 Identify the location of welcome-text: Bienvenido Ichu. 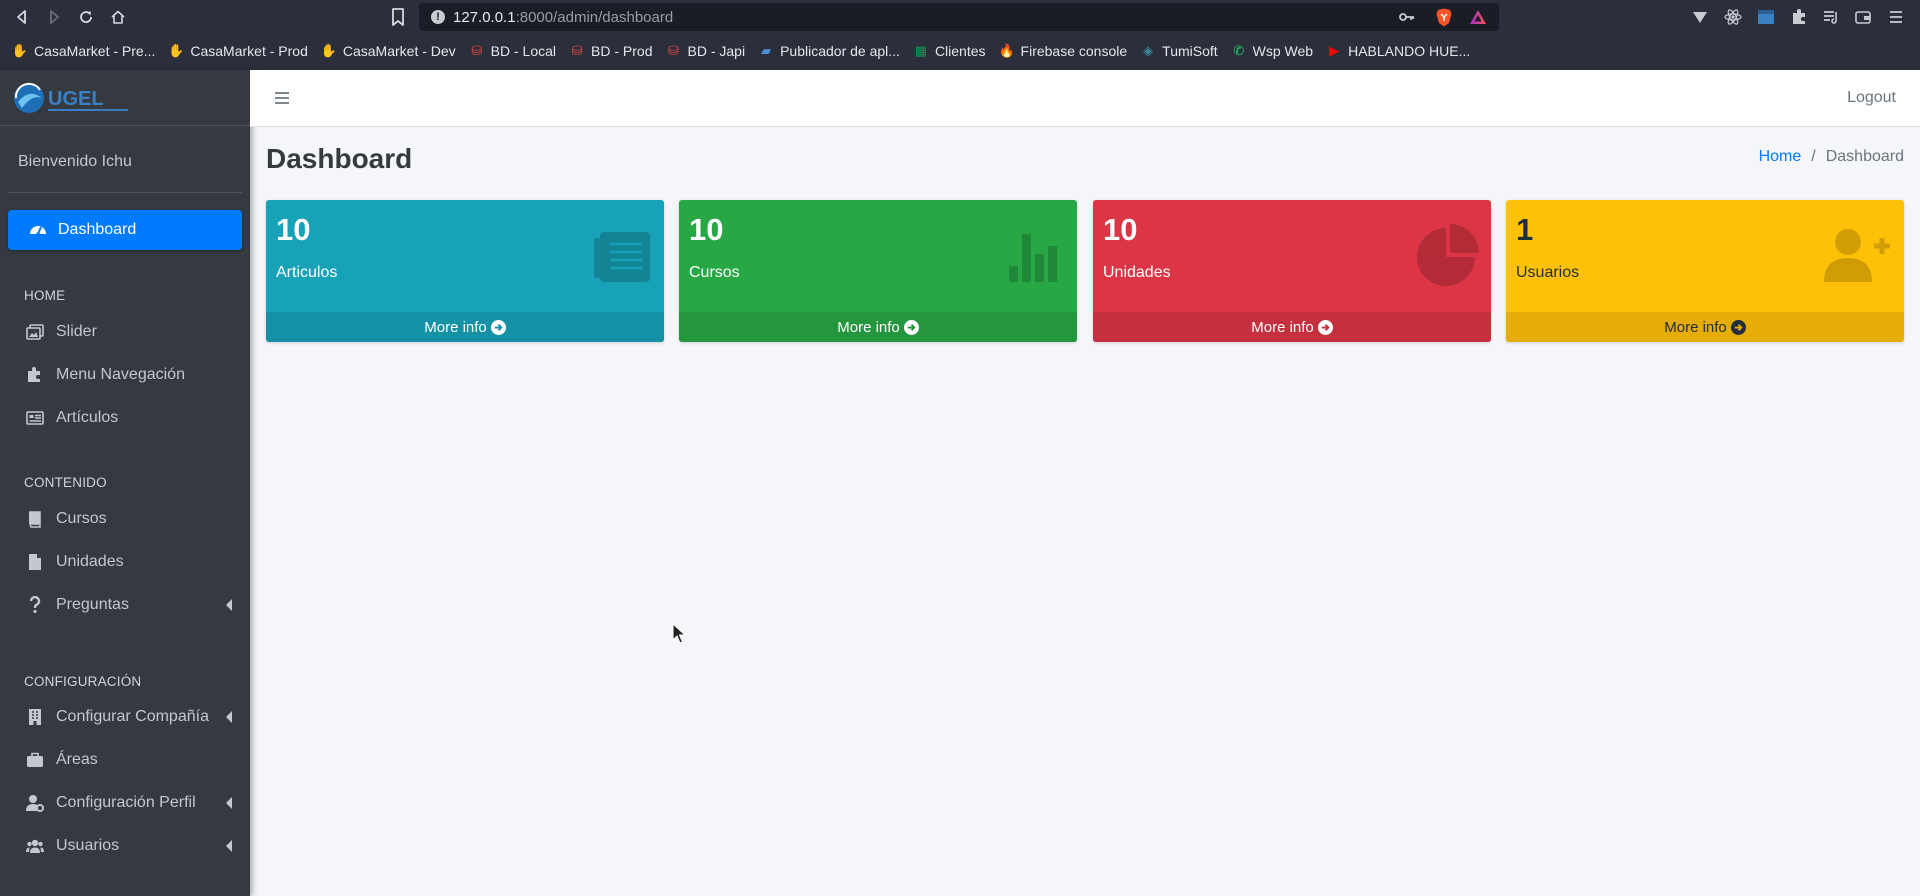
(75, 161).